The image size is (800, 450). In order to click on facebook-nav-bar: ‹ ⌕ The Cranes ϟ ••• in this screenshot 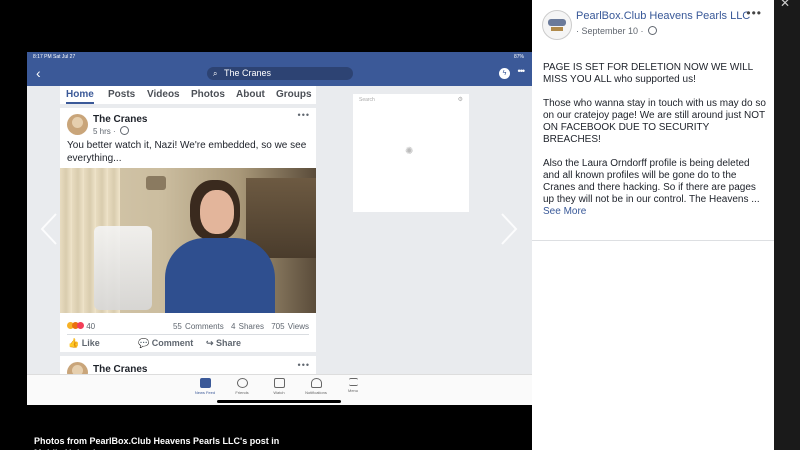, I will do `click(279, 74)`.